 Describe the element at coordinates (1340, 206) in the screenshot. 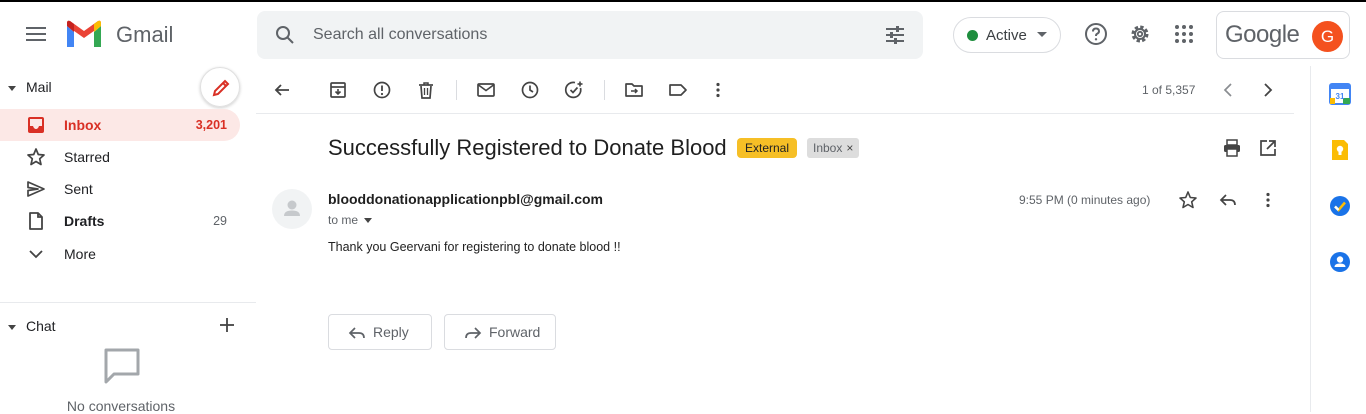

I see `tasks-icon` at that location.